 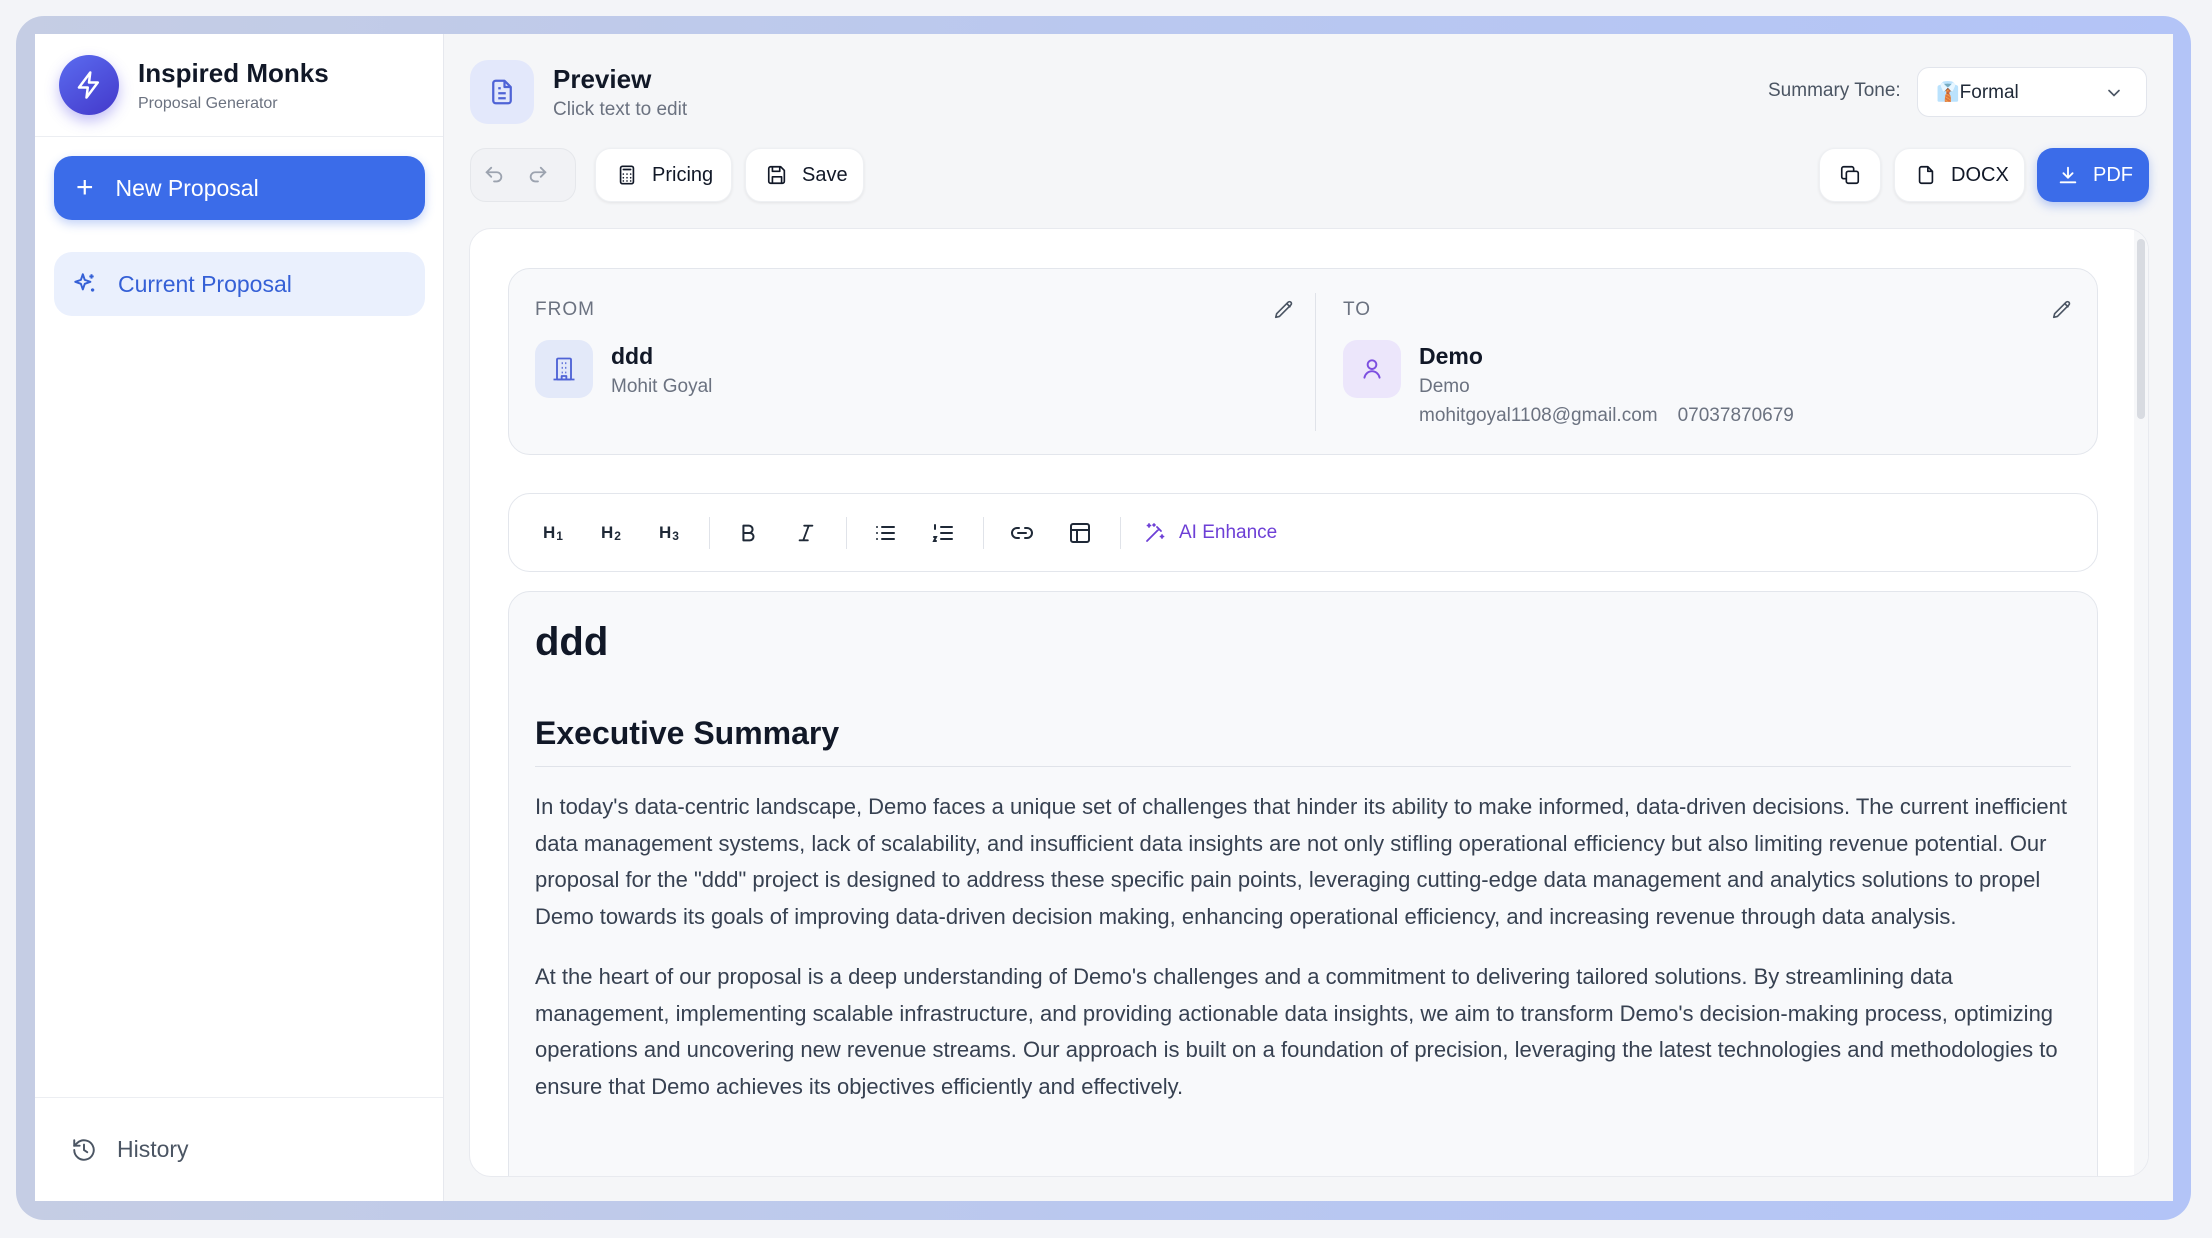 What do you see at coordinates (564, 369) in the screenshot?
I see `building-icon` at bounding box center [564, 369].